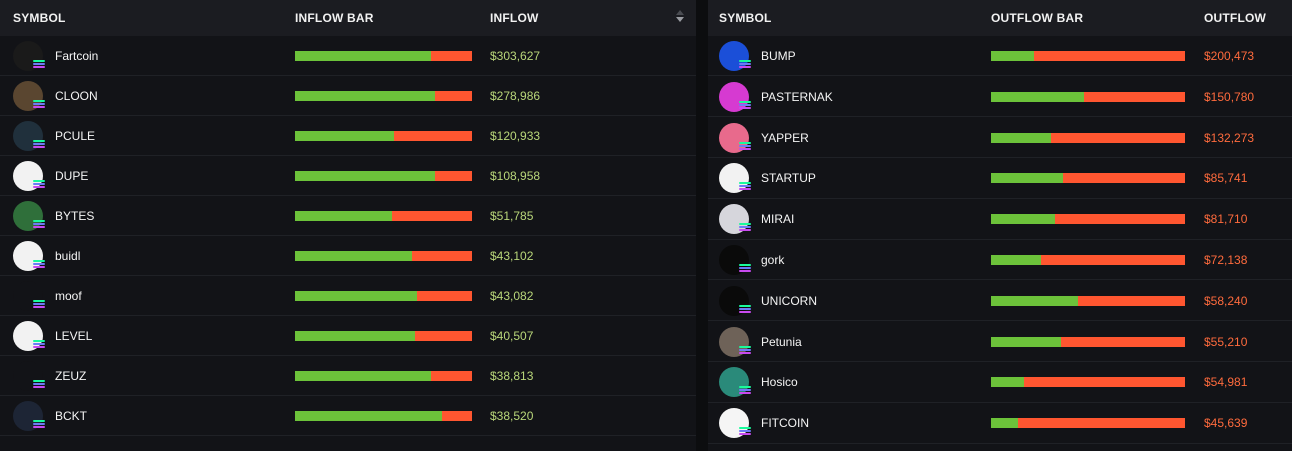  I want to click on token-symbol: ZEUZ, so click(70, 376).